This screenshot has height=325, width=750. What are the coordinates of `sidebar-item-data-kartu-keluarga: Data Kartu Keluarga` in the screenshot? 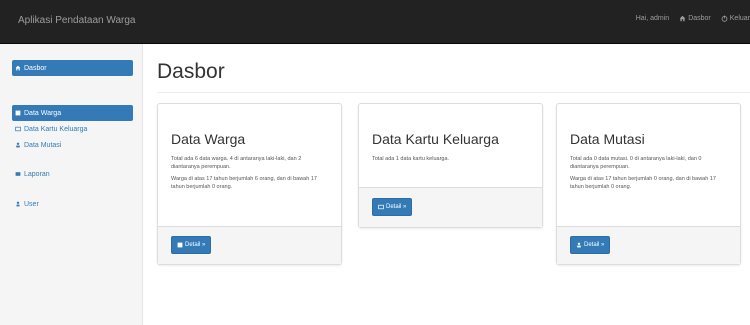 It's located at (72, 129).